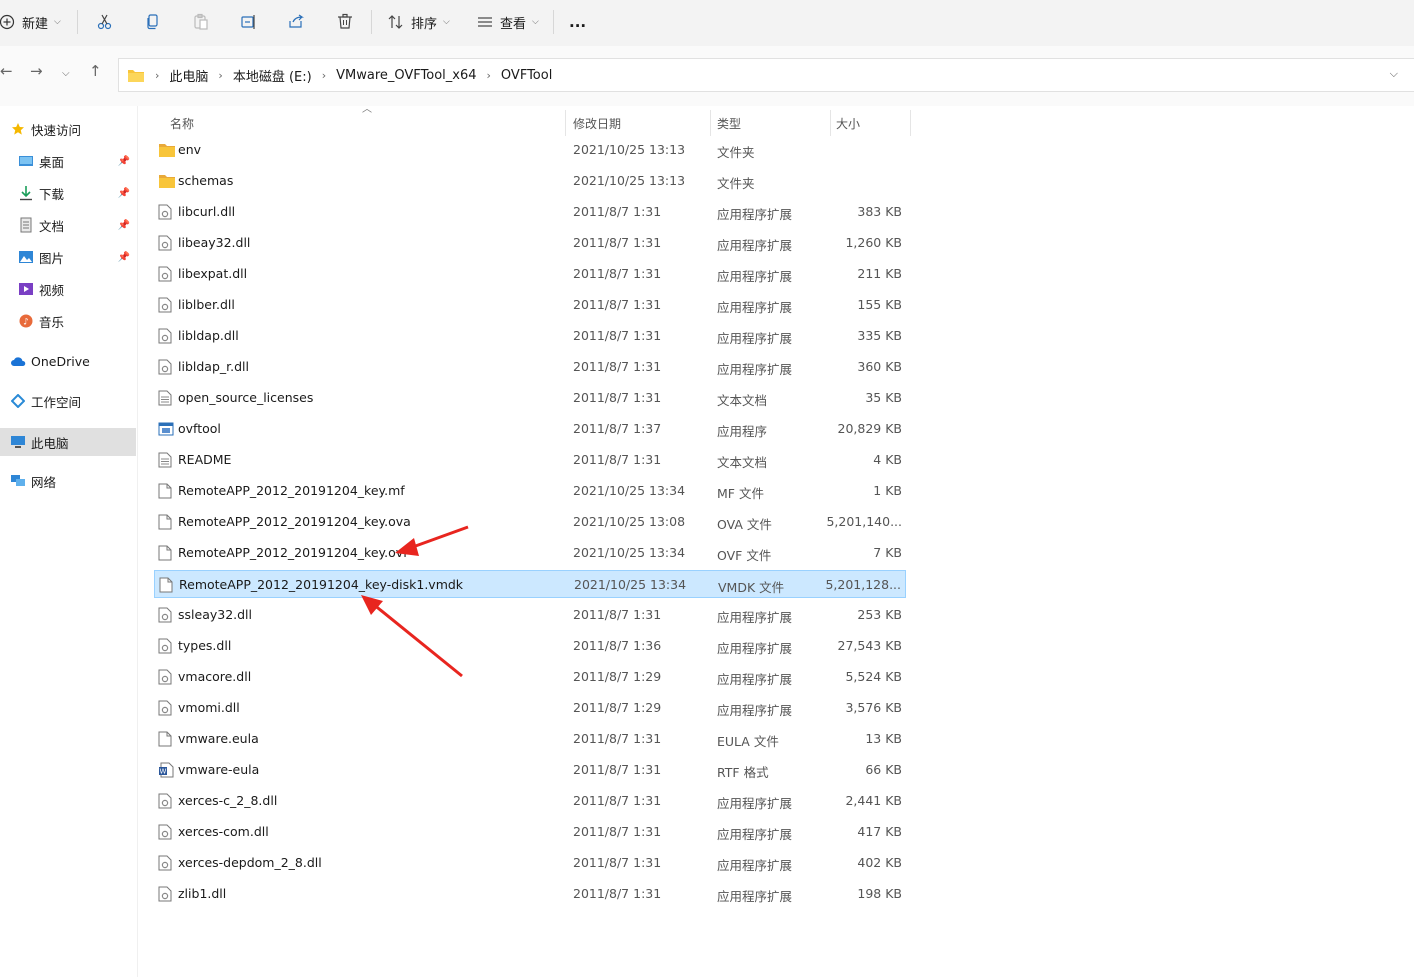 The height and width of the screenshot is (977, 1414). Describe the element at coordinates (530, 677) in the screenshot. I see `file-row: vmacore.dll 2011/8/7 1:29 应用程序扩展 5,524 KB` at that location.